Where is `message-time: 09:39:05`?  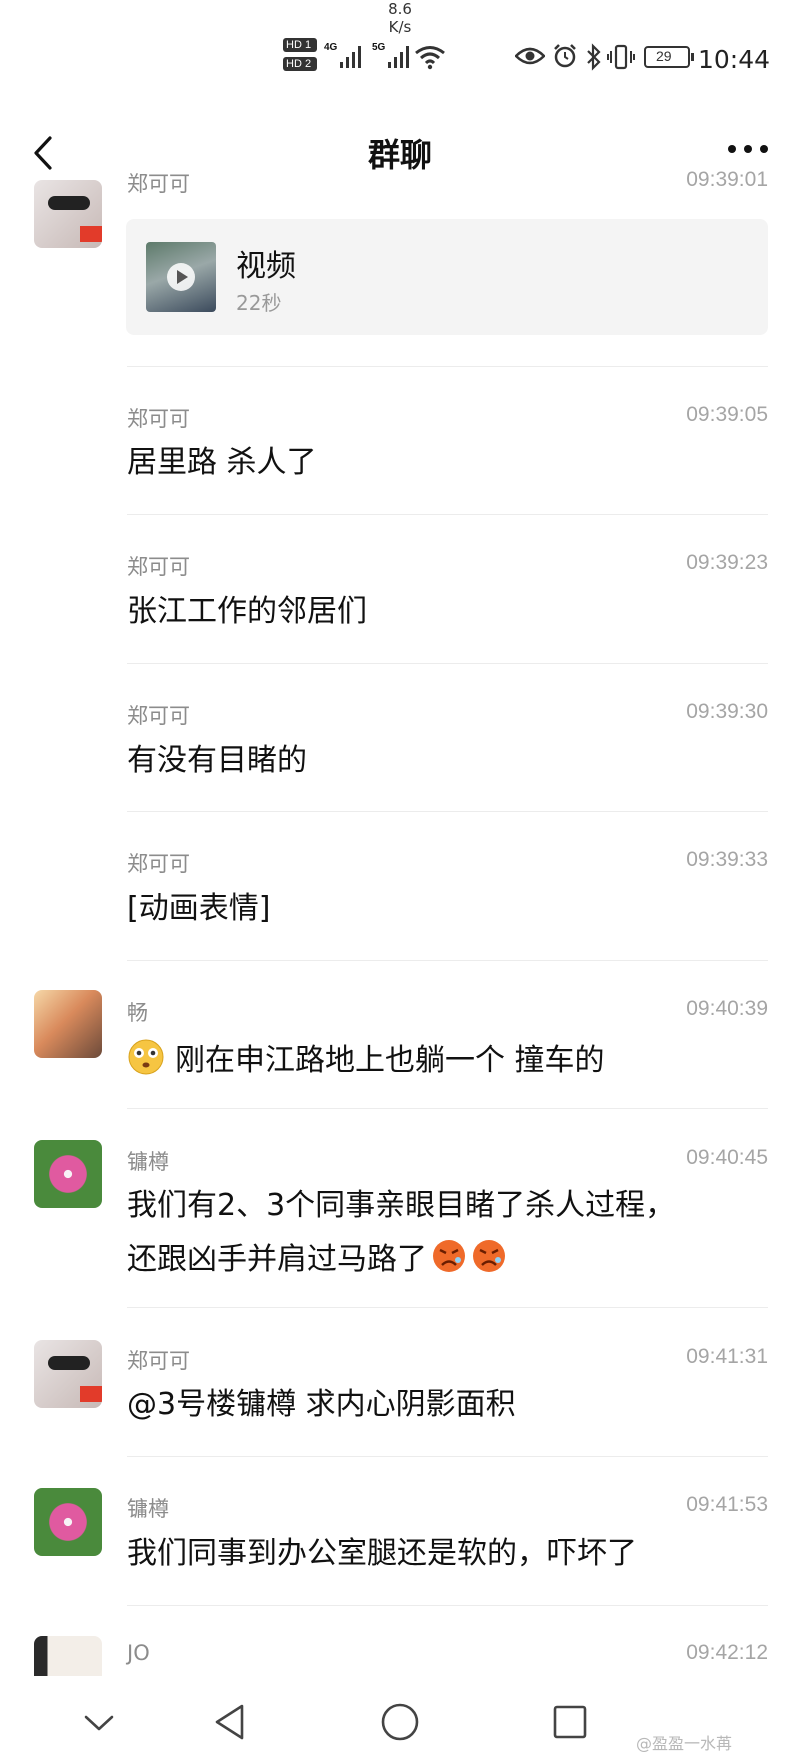 message-time: 09:39:05 is located at coordinates (727, 414).